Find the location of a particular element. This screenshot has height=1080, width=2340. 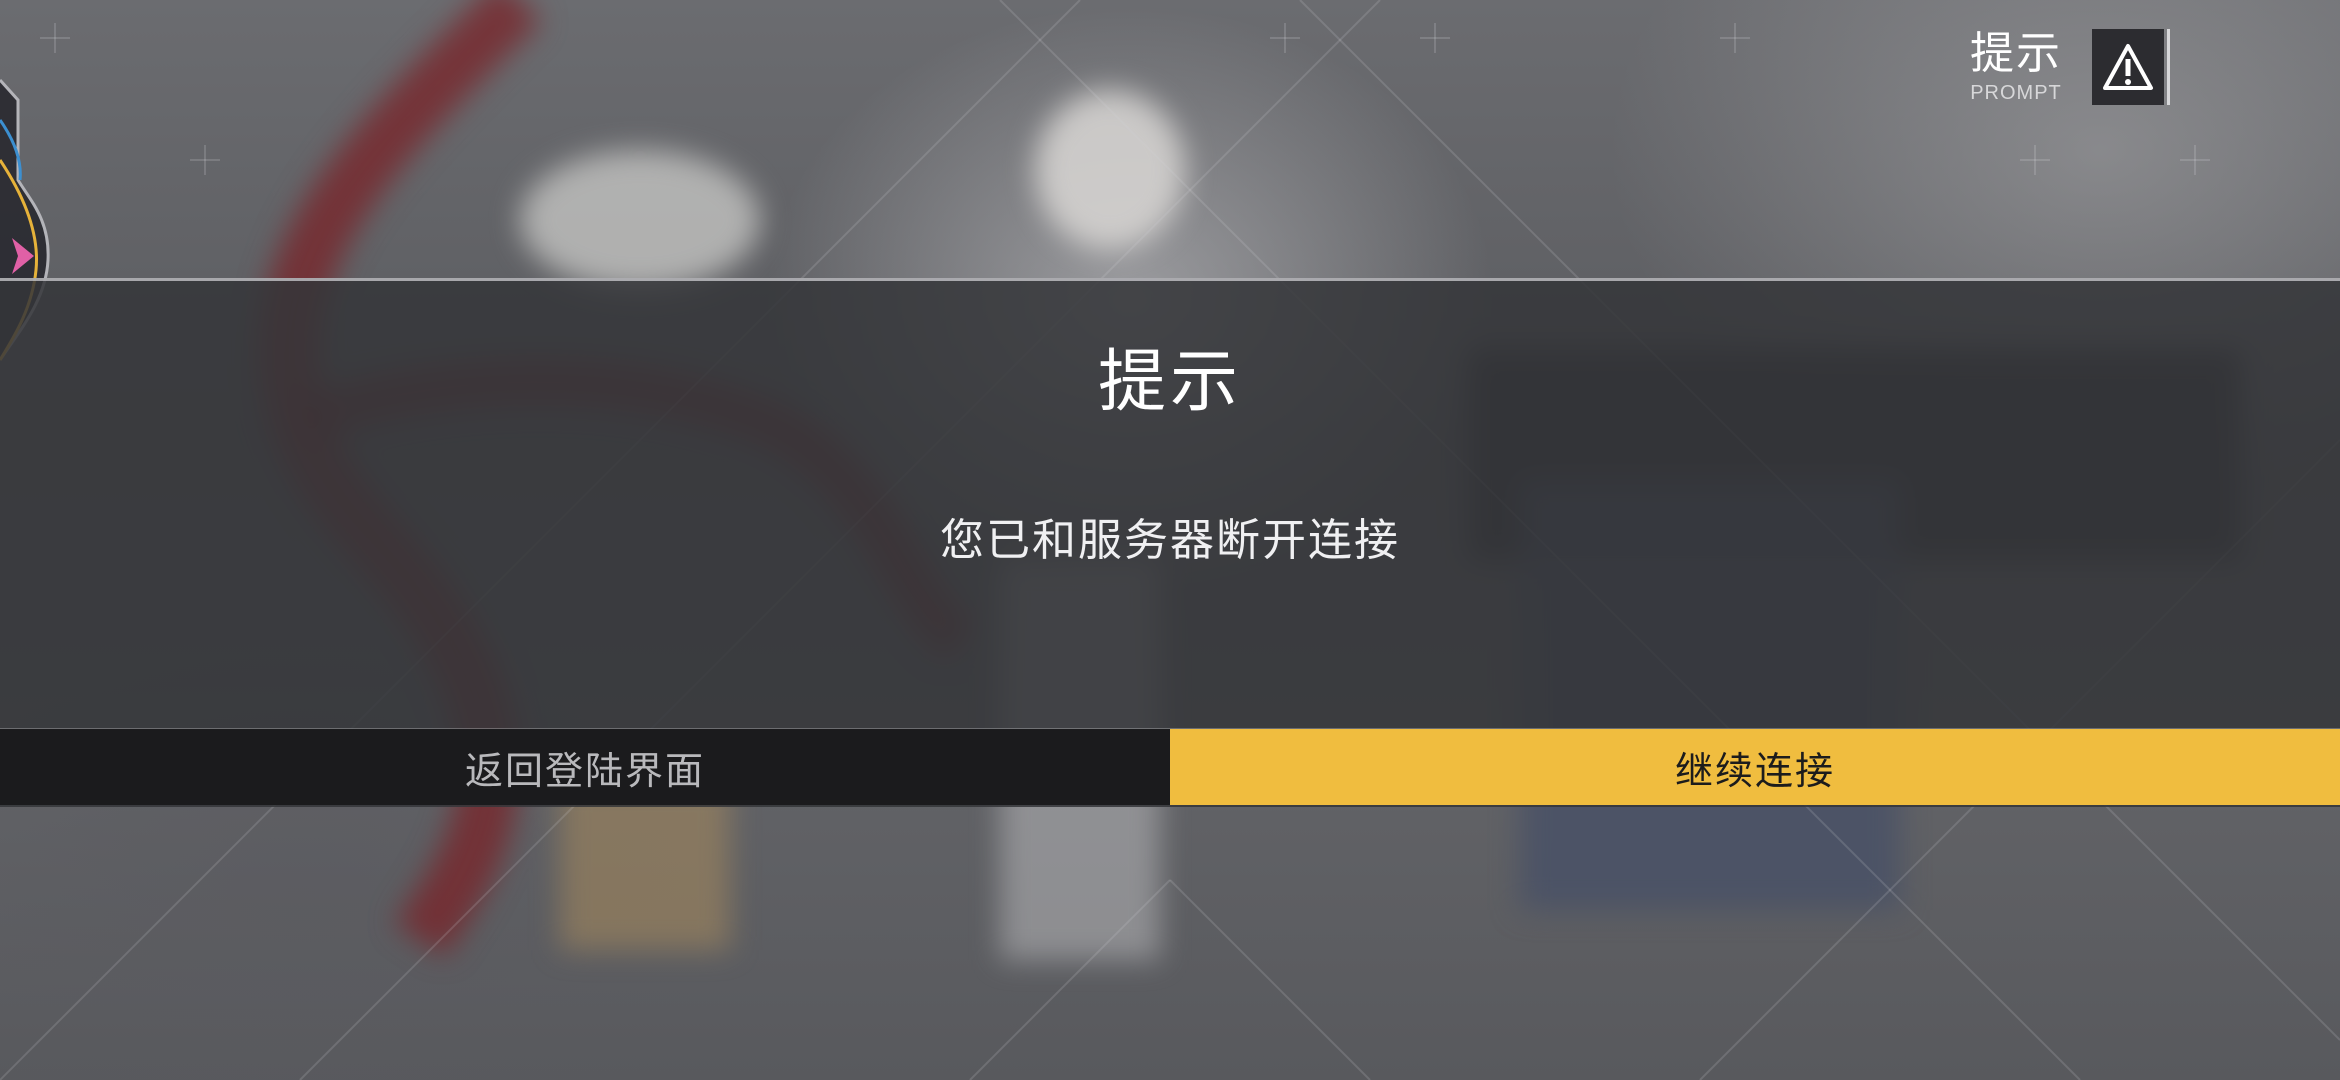

prompt-header-titles: 提示 PROMPT is located at coordinates (2016, 66).